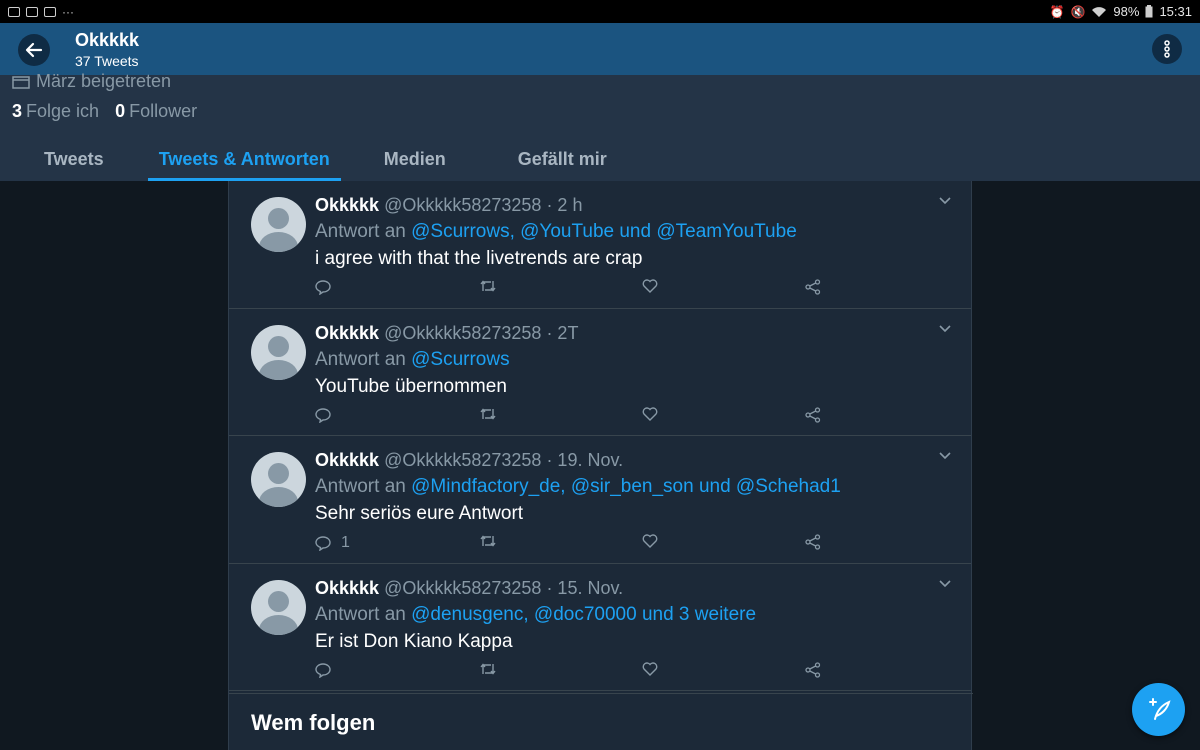  What do you see at coordinates (345, 542) in the screenshot?
I see `reply-count: 1` at bounding box center [345, 542].